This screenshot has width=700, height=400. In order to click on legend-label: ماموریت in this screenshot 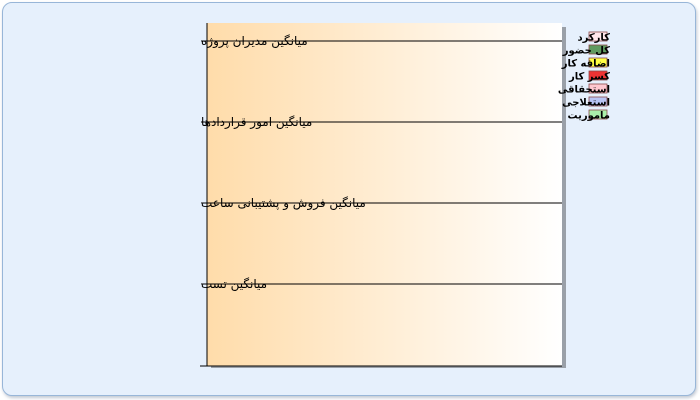, I will do `click(588, 116)`.